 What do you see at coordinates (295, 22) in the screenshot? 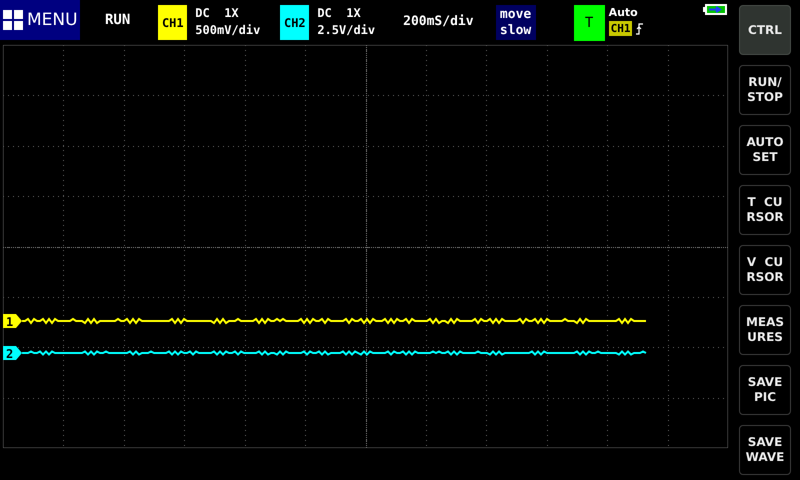
I see `channel-badge: CH2` at bounding box center [295, 22].